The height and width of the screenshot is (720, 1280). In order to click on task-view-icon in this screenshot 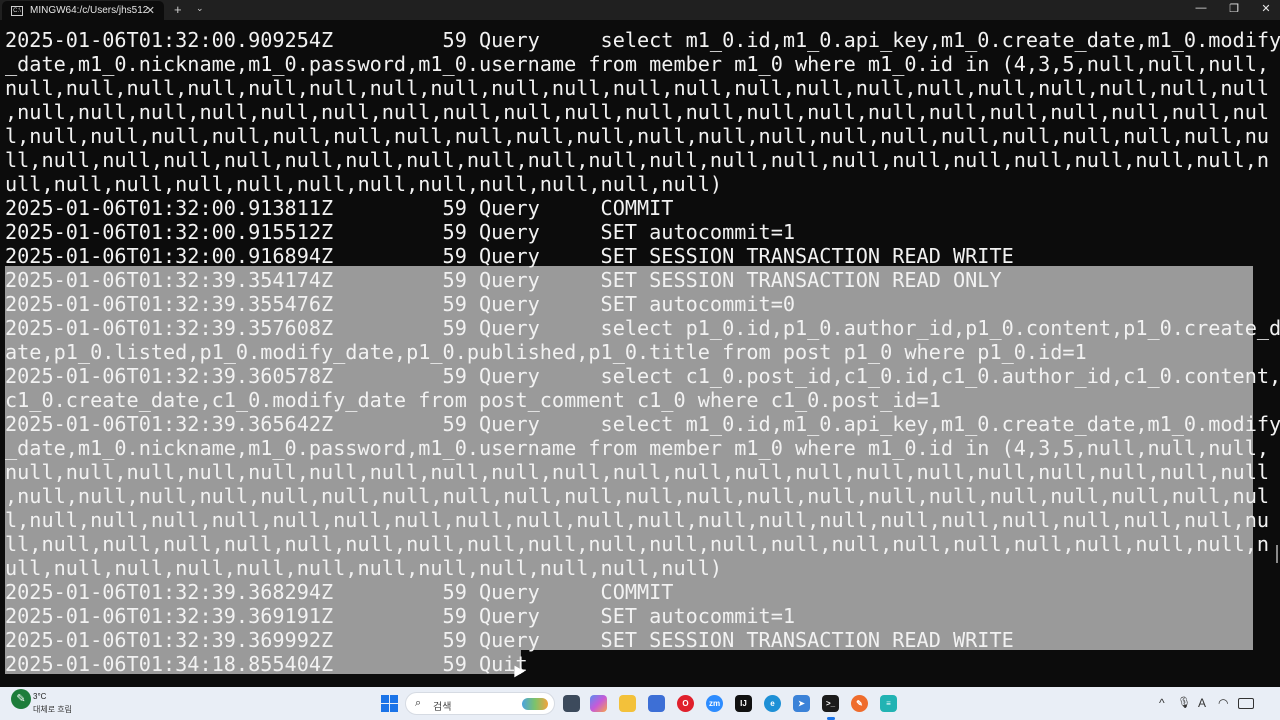, I will do `click(571, 703)`.